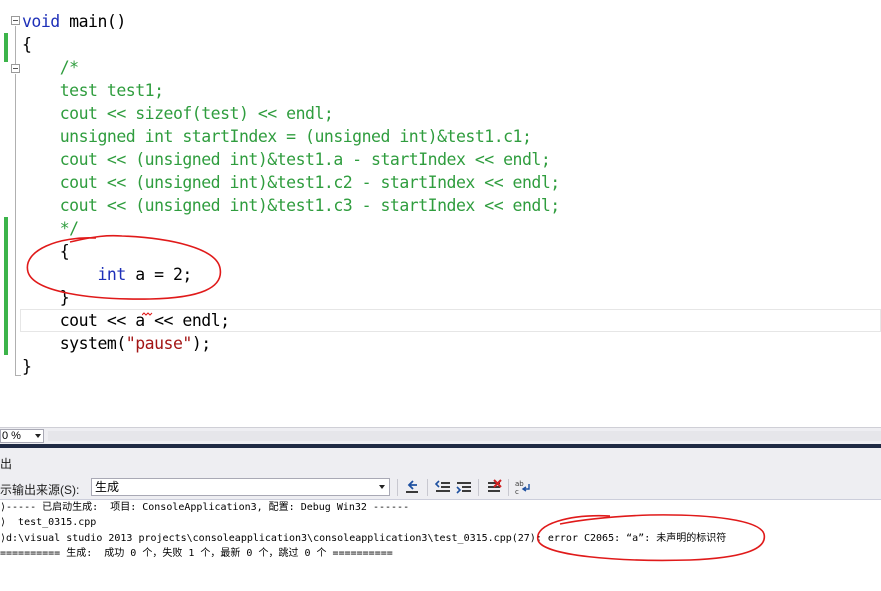  Describe the element at coordinates (201, 343) in the screenshot. I see `code-text: );` at that location.